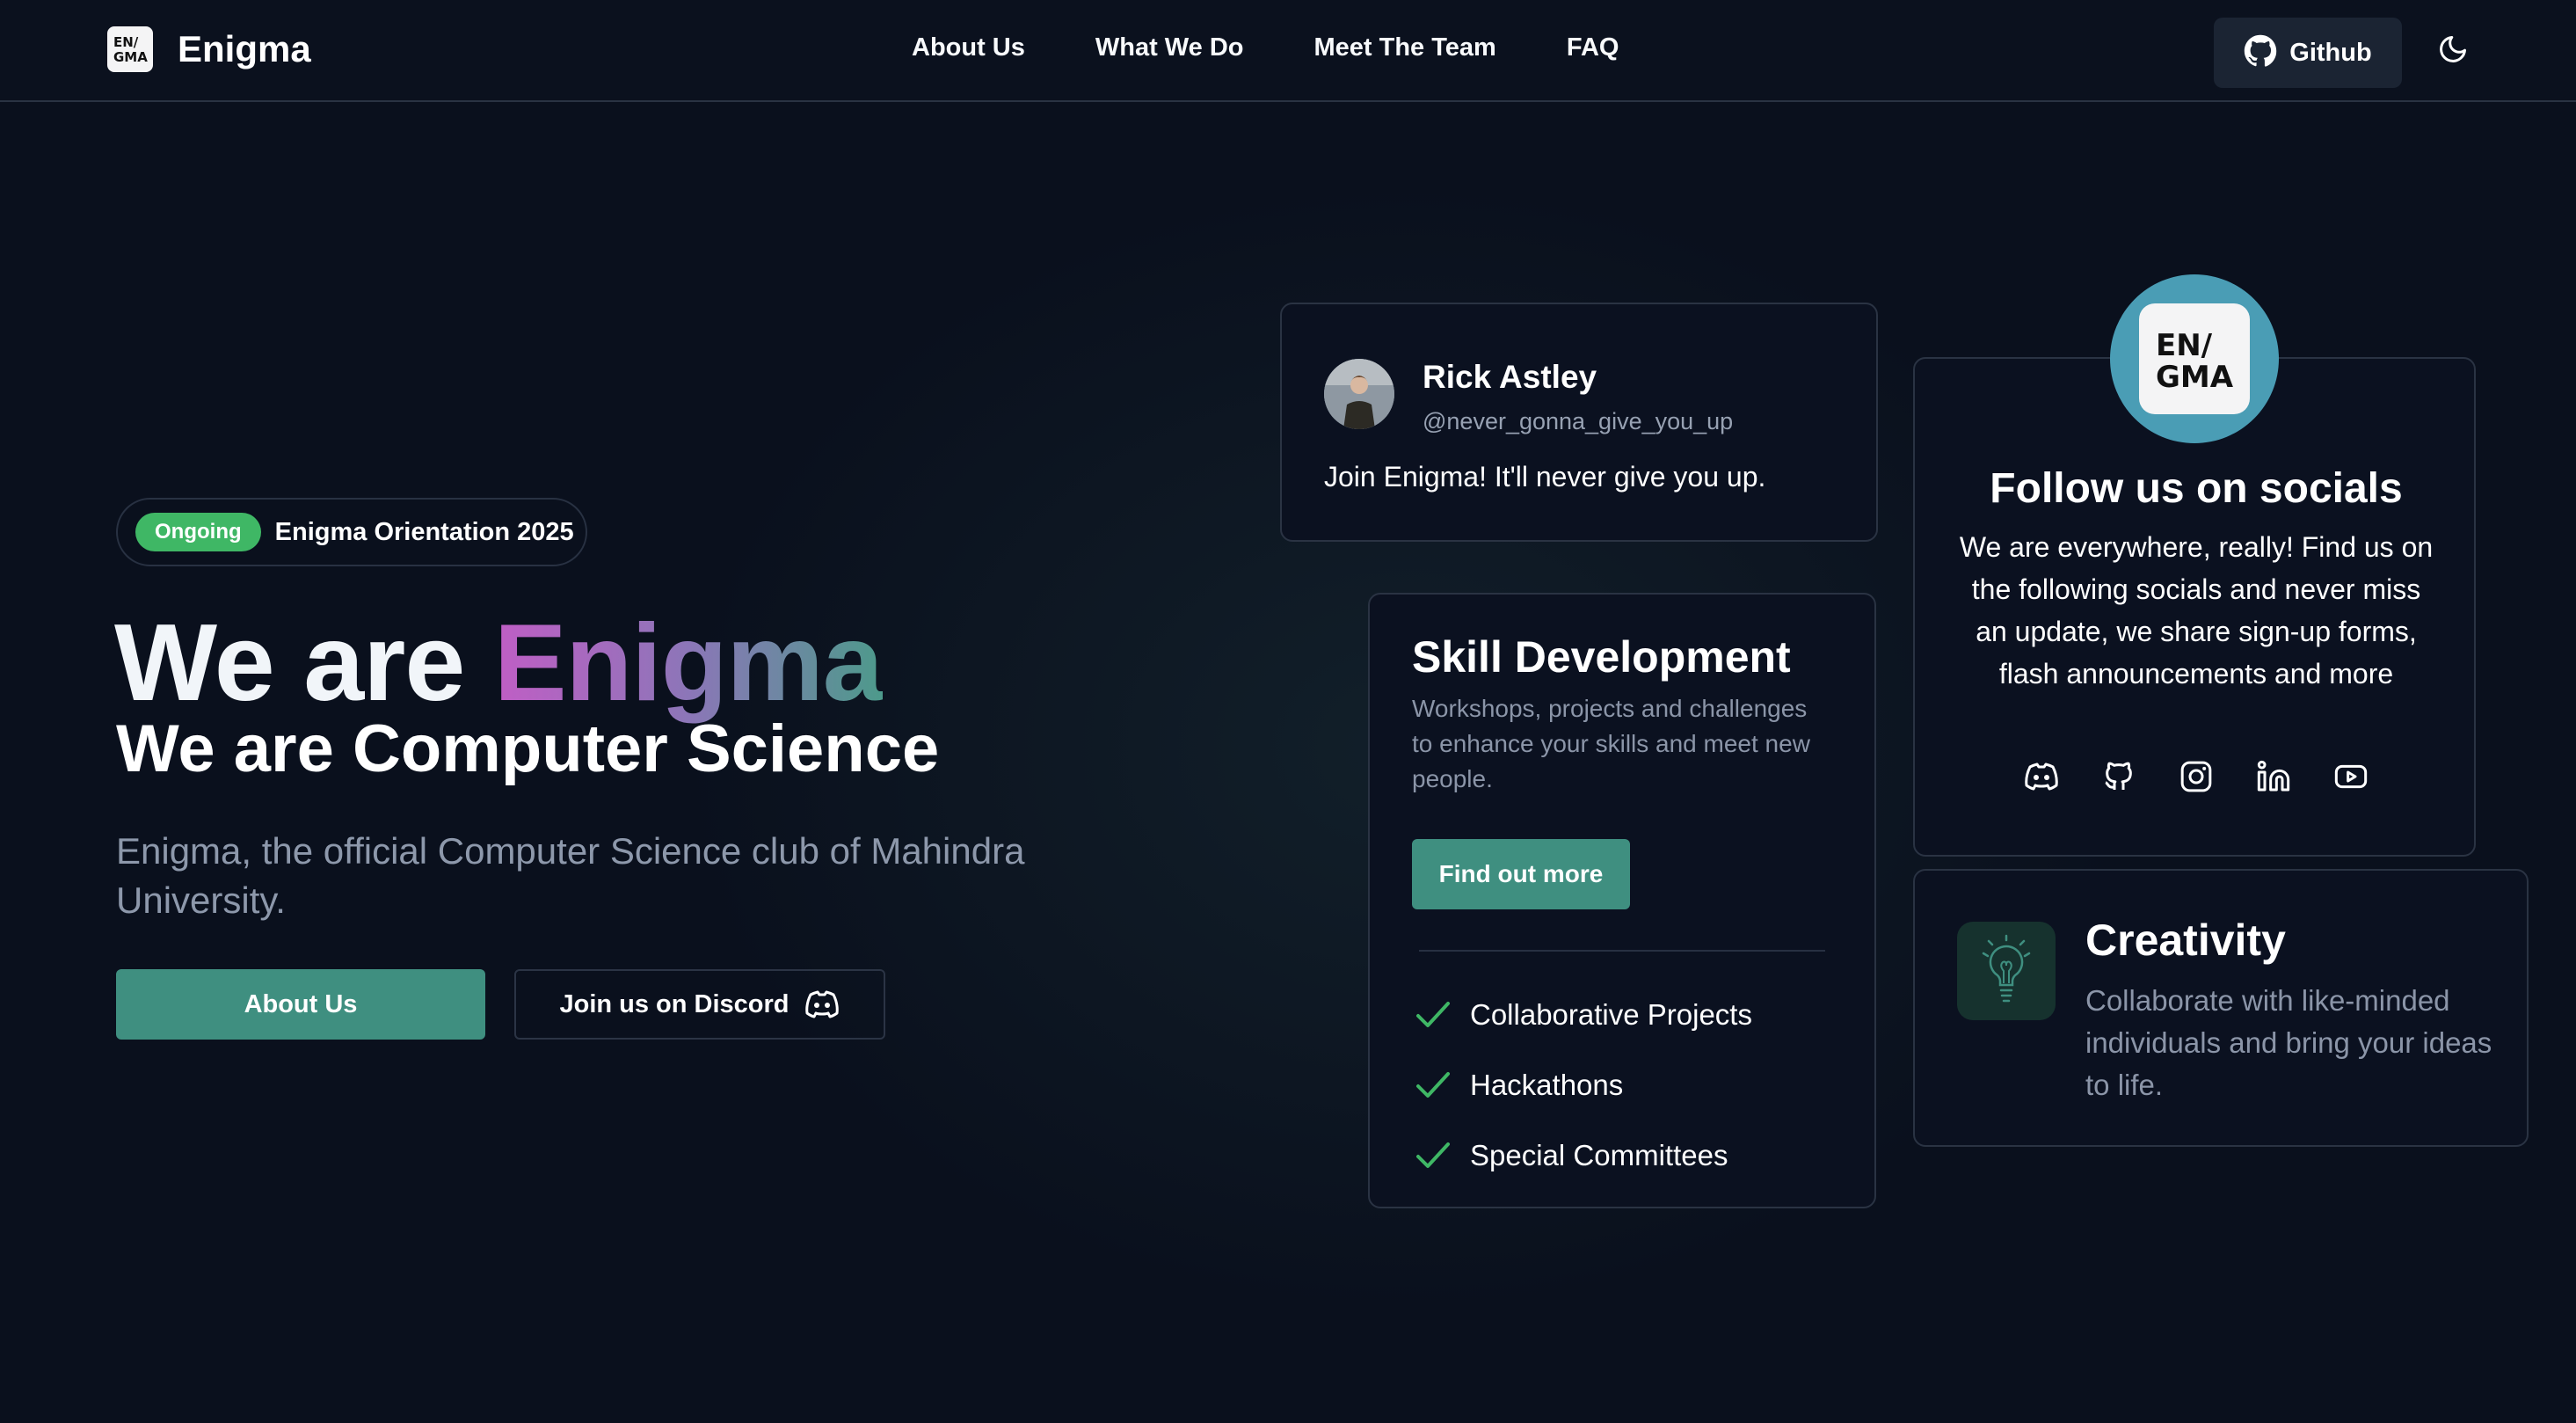 Image resolution: width=2576 pixels, height=1423 pixels. What do you see at coordinates (1601, 657) in the screenshot?
I see `skill-card-title: Skill Development` at bounding box center [1601, 657].